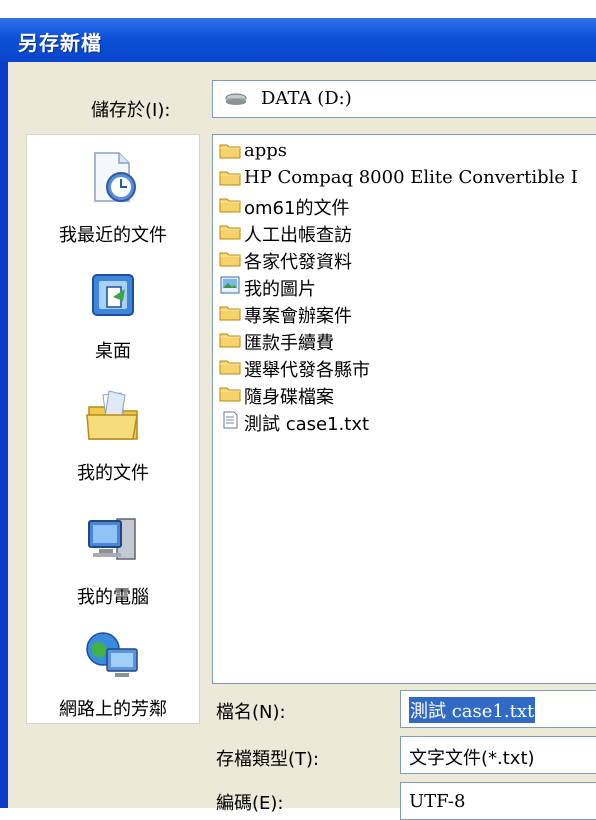 Image resolution: width=596 pixels, height=820 pixels. I want to click on recent-documents-icon, so click(115, 177).